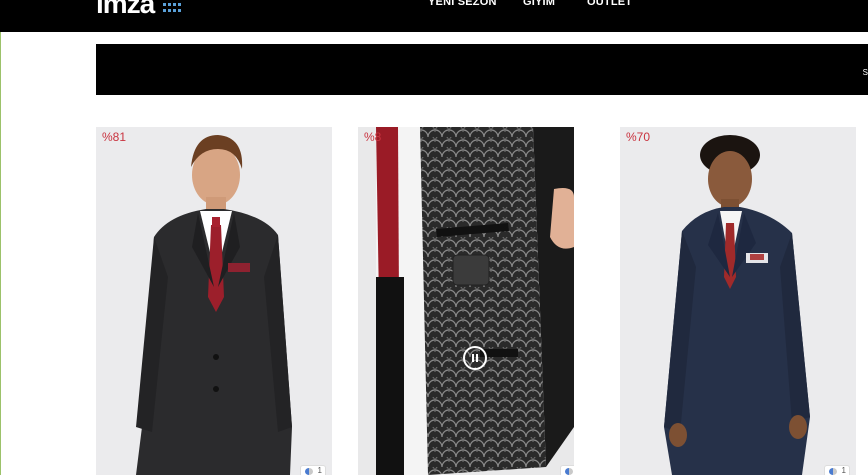  What do you see at coordinates (373, 137) in the screenshot?
I see `discount-badge: %8` at bounding box center [373, 137].